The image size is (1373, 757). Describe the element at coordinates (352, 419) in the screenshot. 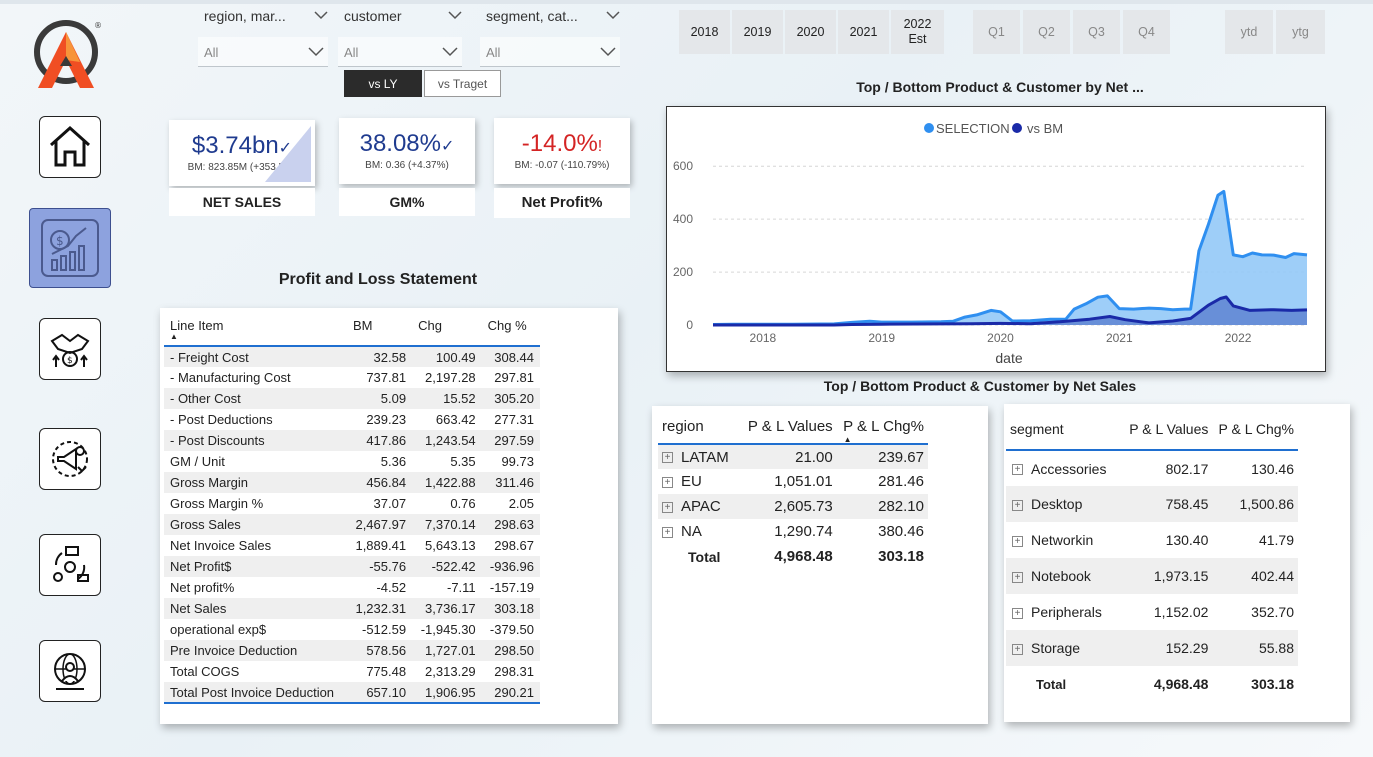

I see `table-row: - Post Deductions 239.23 663.42 277.31` at that location.